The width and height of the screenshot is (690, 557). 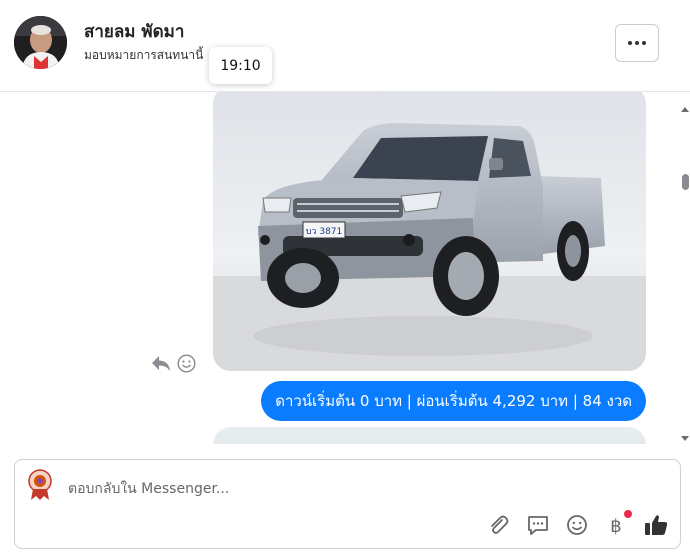 What do you see at coordinates (148, 55) in the screenshot?
I see `assign-conversation-text: มอบหมายการสนทนานี้` at bounding box center [148, 55].